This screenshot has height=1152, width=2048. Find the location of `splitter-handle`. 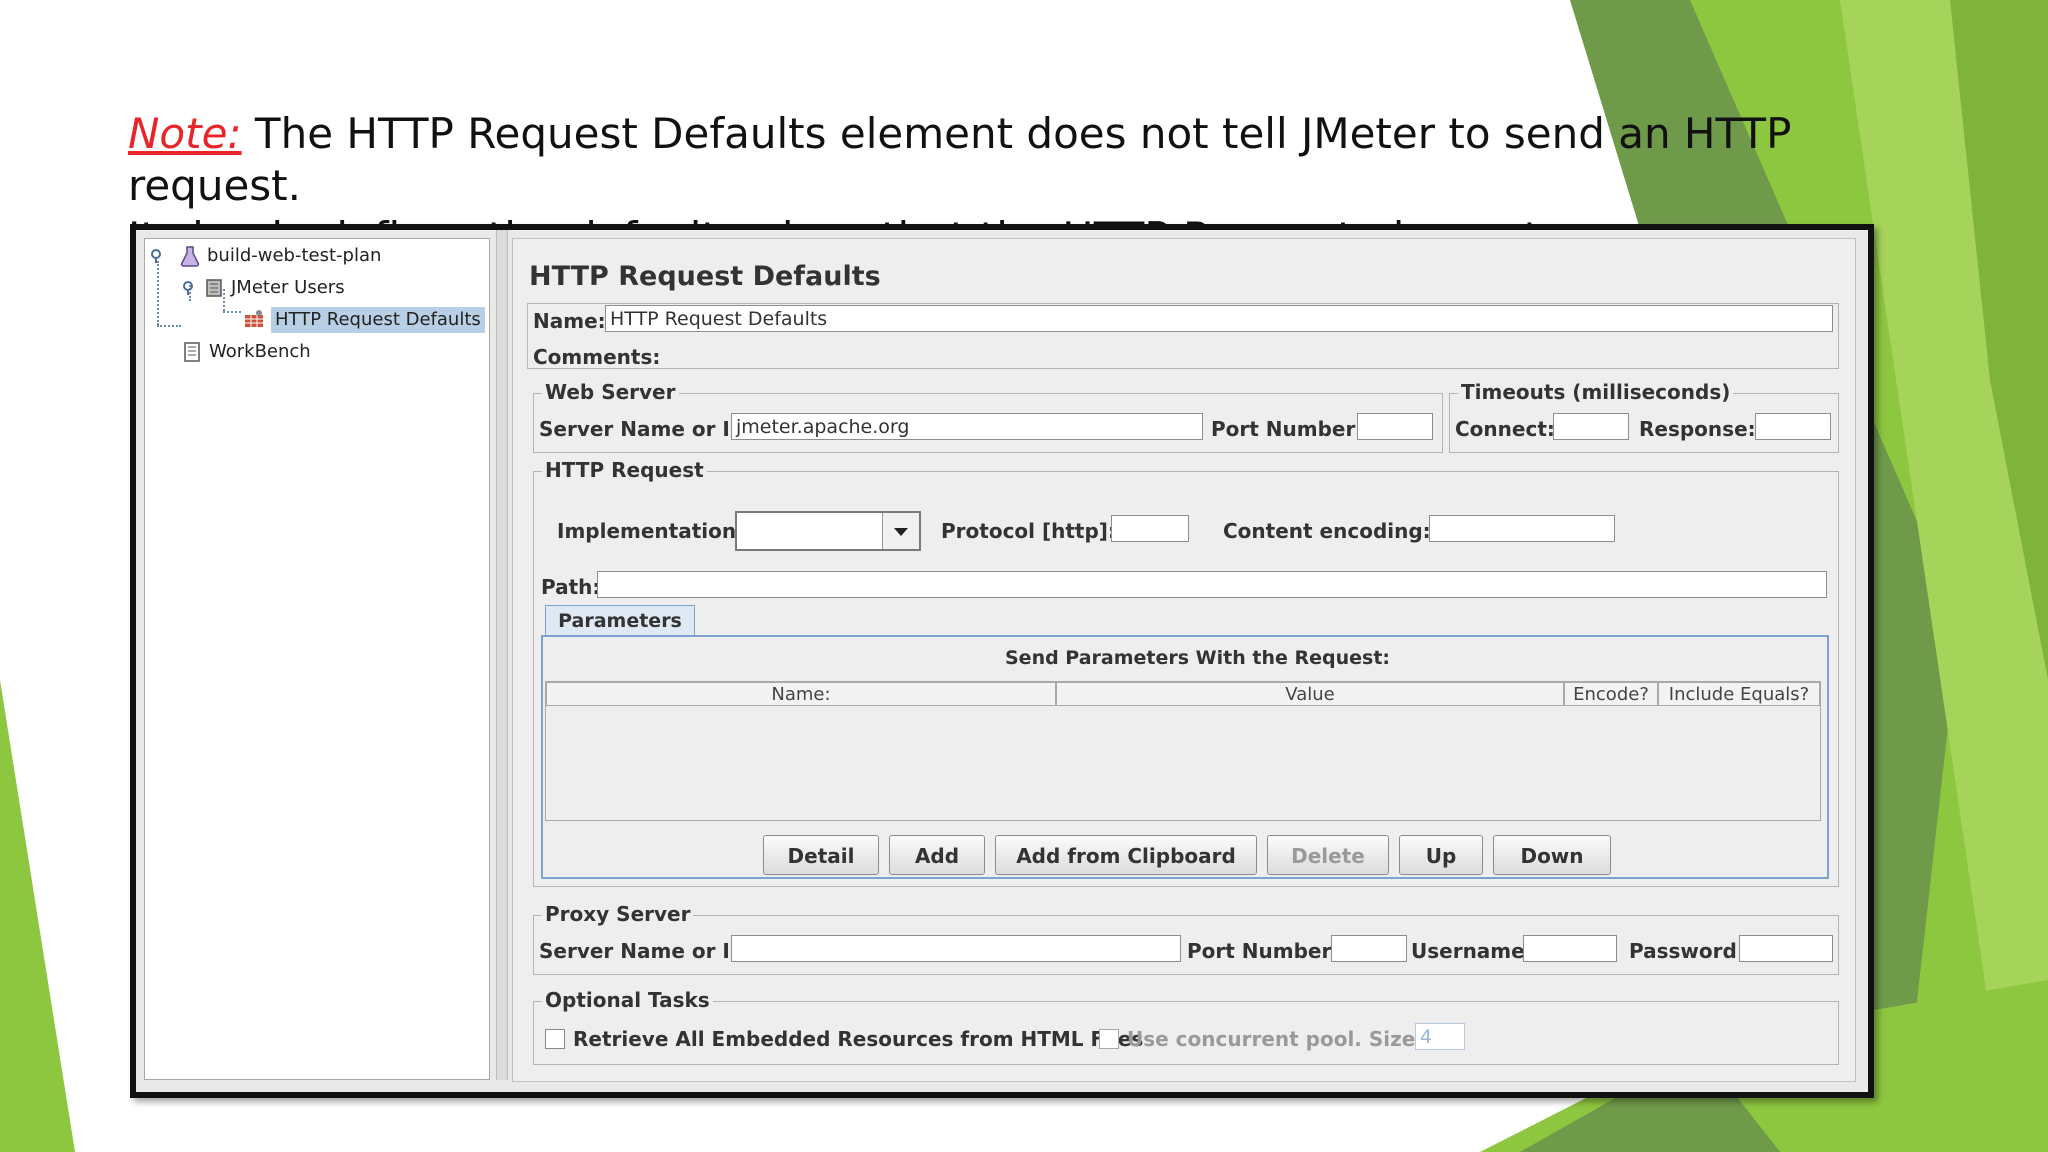

splitter-handle is located at coordinates (502, 655).